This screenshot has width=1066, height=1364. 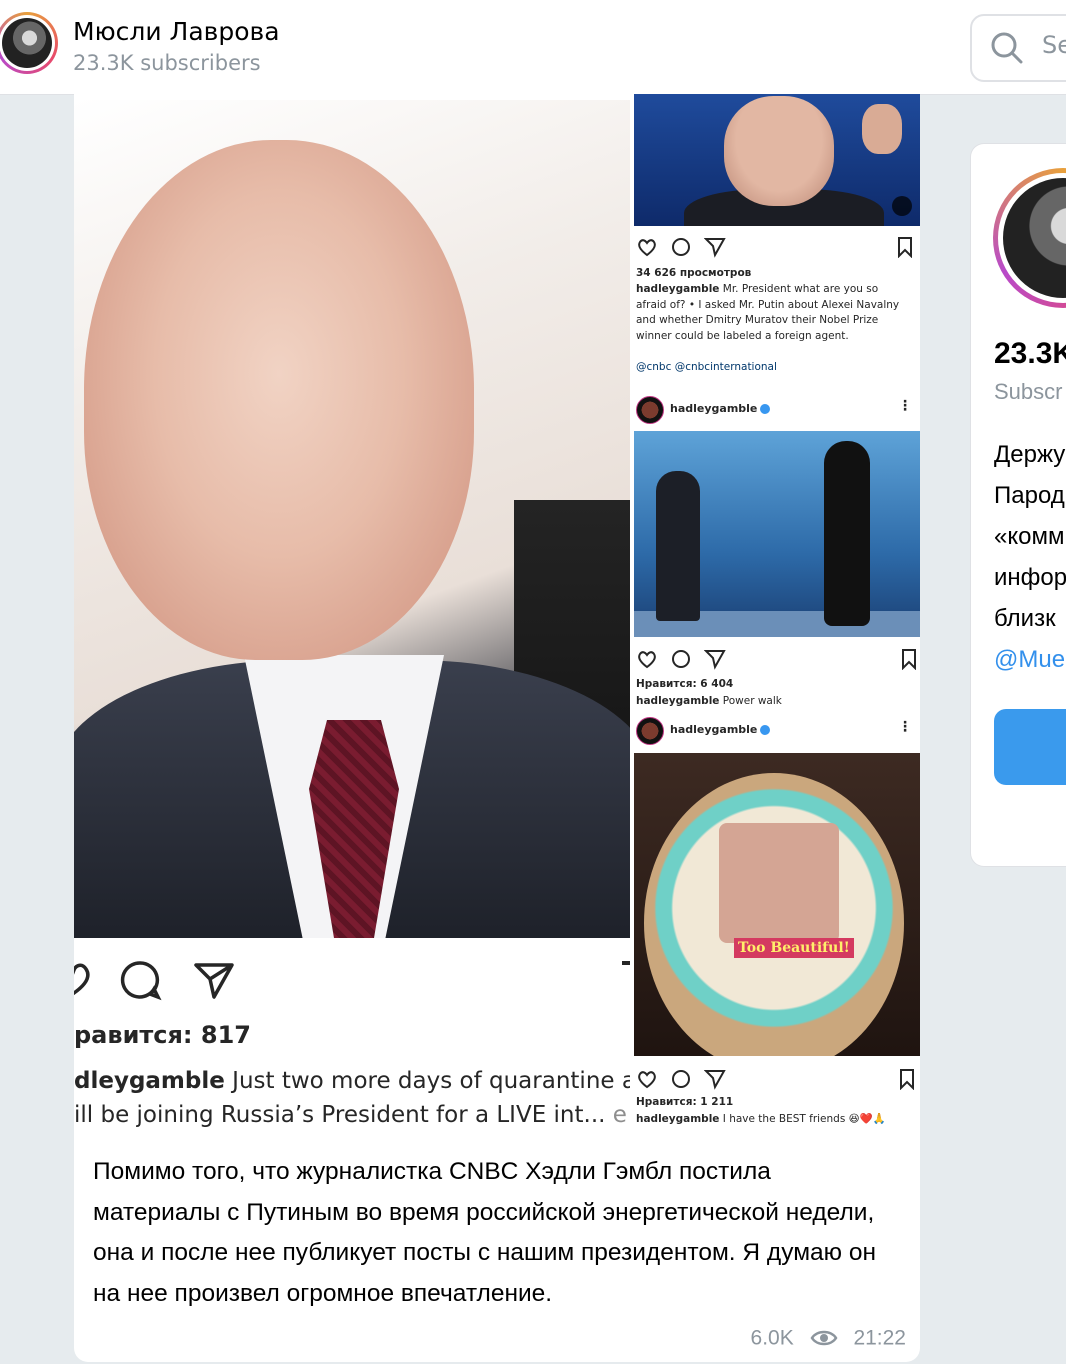 I want to click on message-time: 21:22, so click(x=879, y=1338).